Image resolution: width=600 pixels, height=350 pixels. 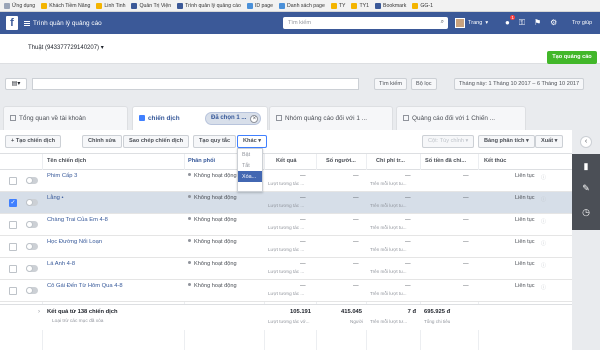 I want to click on filter-input, so click(x=195, y=84).